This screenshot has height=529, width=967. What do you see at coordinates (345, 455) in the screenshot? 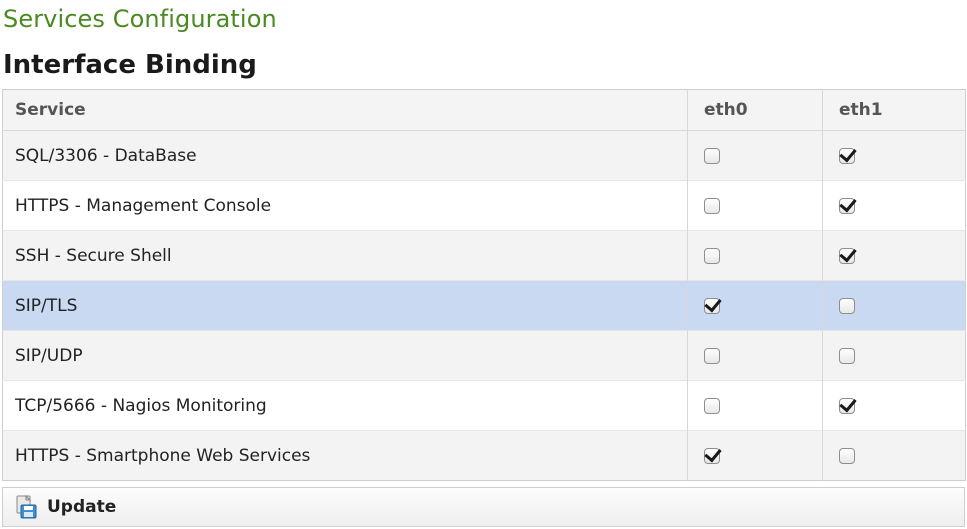
I see `service-name-cell: HTTPS - Smartphone Web Services` at bounding box center [345, 455].